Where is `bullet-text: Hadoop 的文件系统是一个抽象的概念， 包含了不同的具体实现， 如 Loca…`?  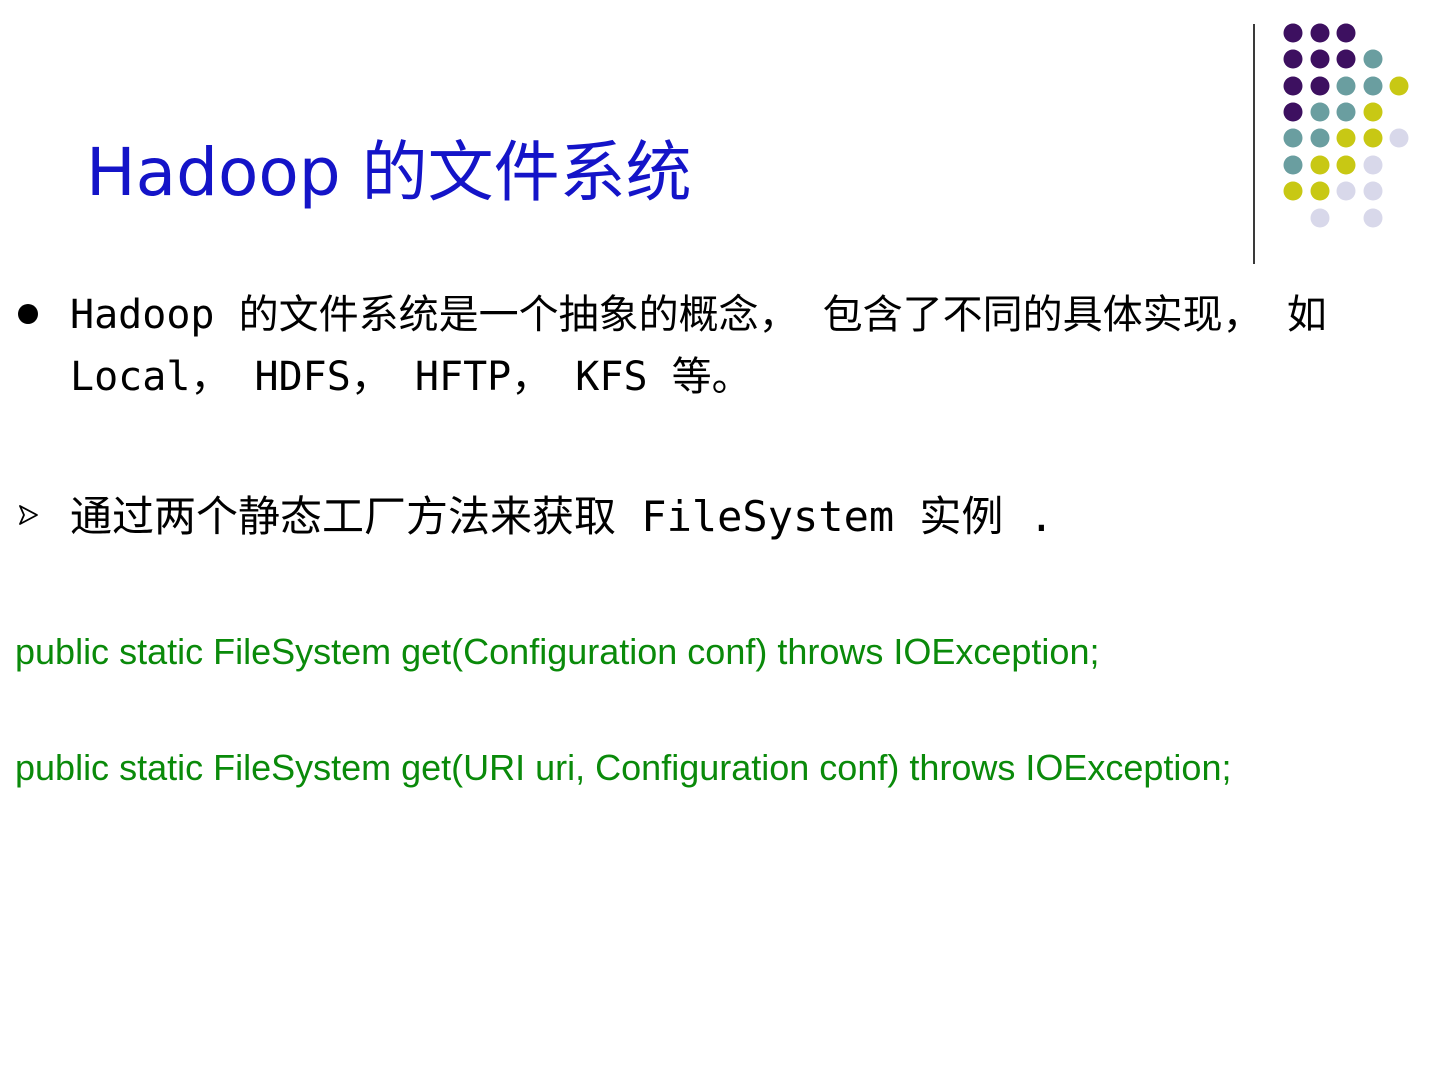 bullet-text: Hadoop 的文件系统是一个抽象的概念， 包含了不同的具体实现， 如 Loca… is located at coordinates (698, 346).